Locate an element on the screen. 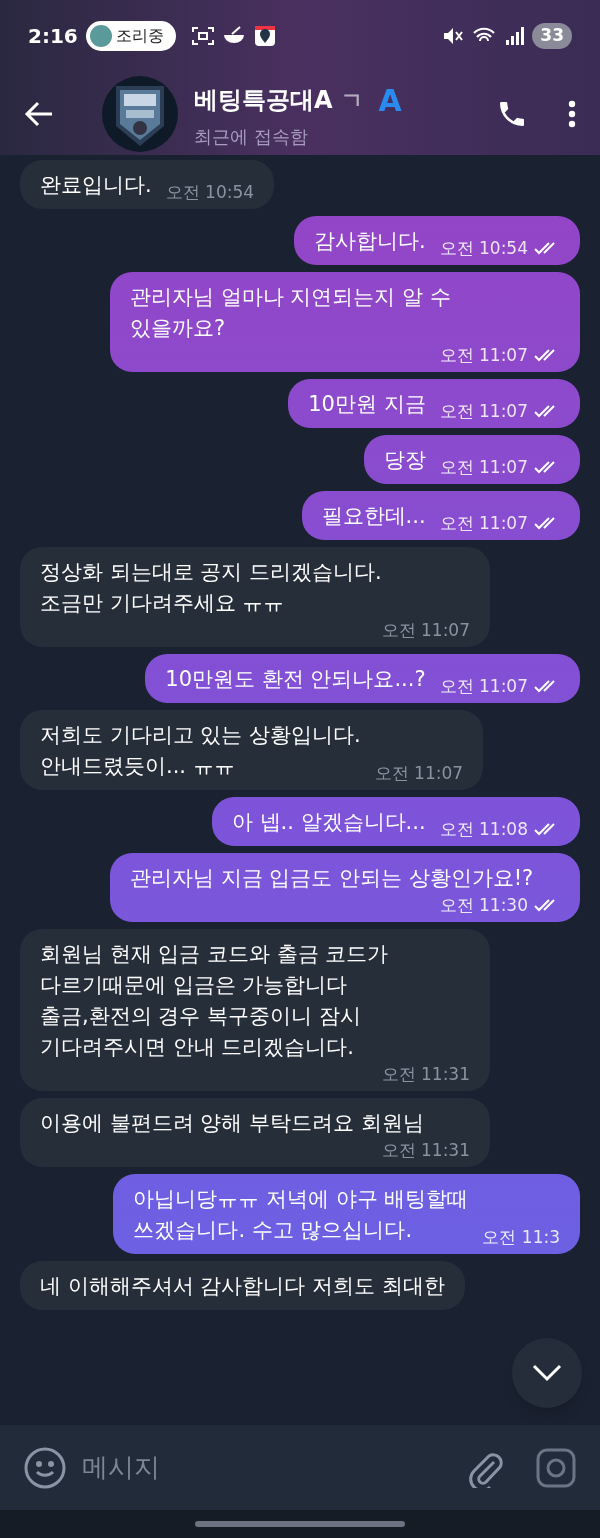 The image size is (600, 1538). message-text: 10만원도 환전 안되나요...? is located at coordinates (295, 679).